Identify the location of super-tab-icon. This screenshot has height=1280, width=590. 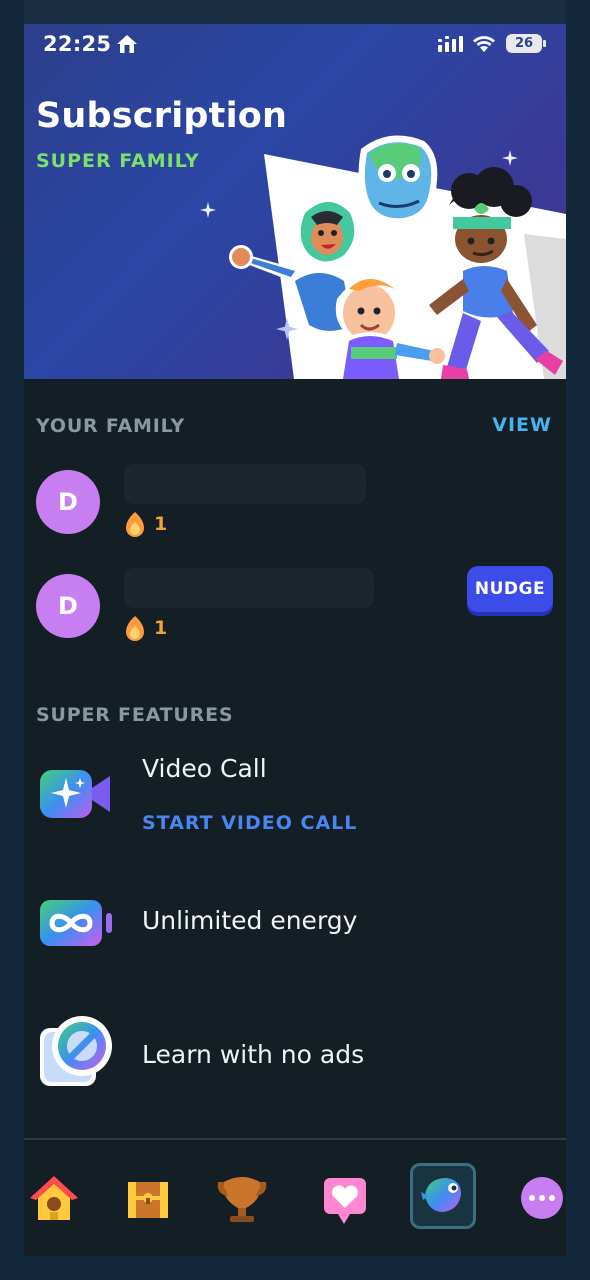
(441, 1195).